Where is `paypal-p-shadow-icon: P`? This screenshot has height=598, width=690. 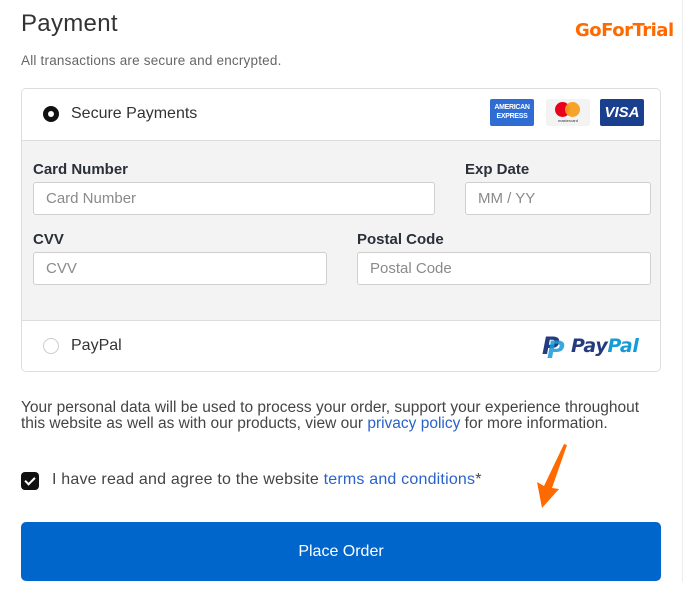 paypal-p-shadow-icon: P is located at coordinates (556, 350).